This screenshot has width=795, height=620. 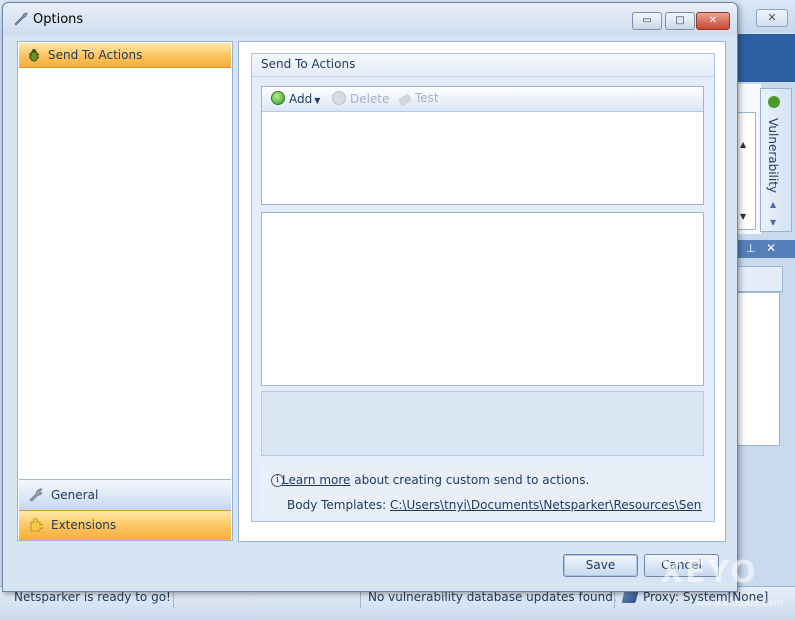 I want to click on add-button: Add ▼, so click(x=295, y=98).